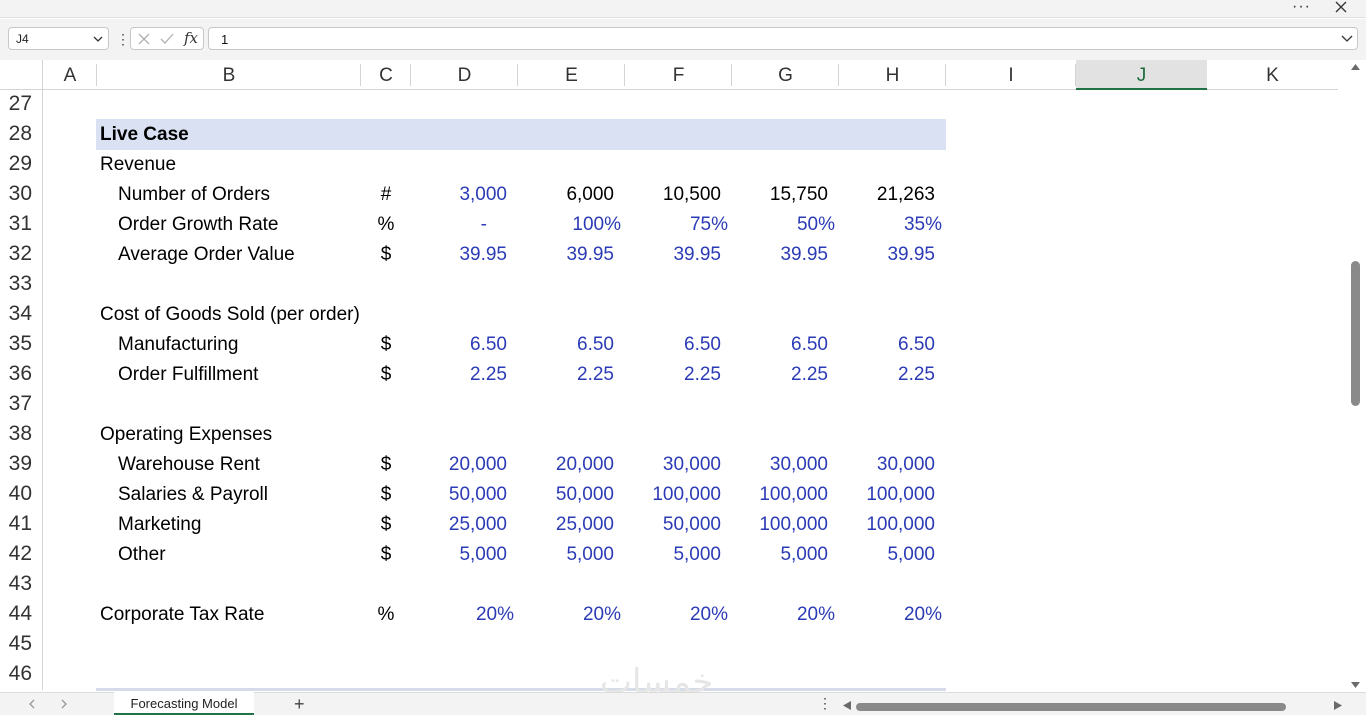 This screenshot has width=1366, height=715. Describe the element at coordinates (21, 465) in the screenshot. I see `row-header: 39` at that location.